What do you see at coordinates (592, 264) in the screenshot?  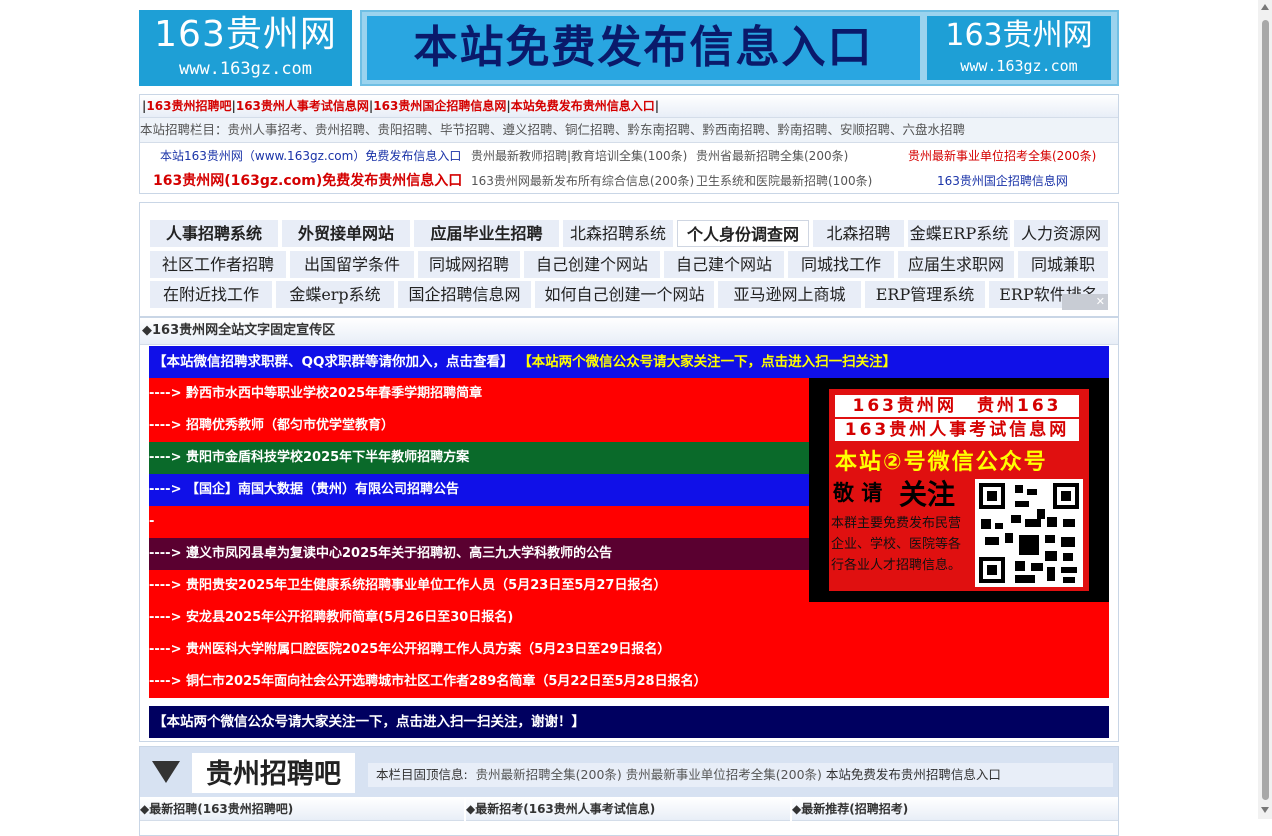 I see `keyword-link: 自己创建个网站` at bounding box center [592, 264].